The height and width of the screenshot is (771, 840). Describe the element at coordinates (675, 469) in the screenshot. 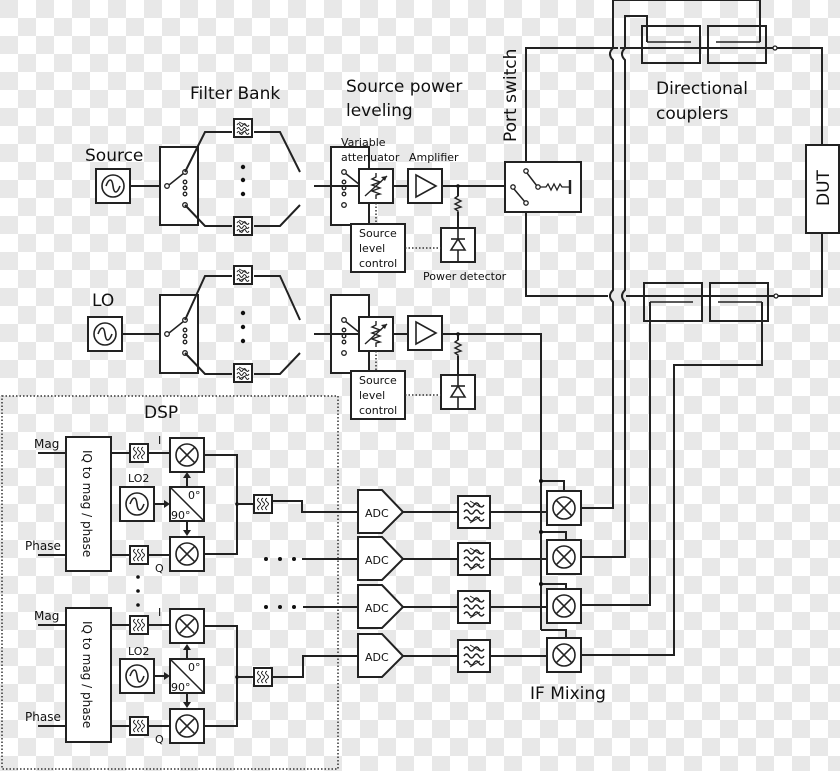

I see `directional-coupler-bottom` at that location.